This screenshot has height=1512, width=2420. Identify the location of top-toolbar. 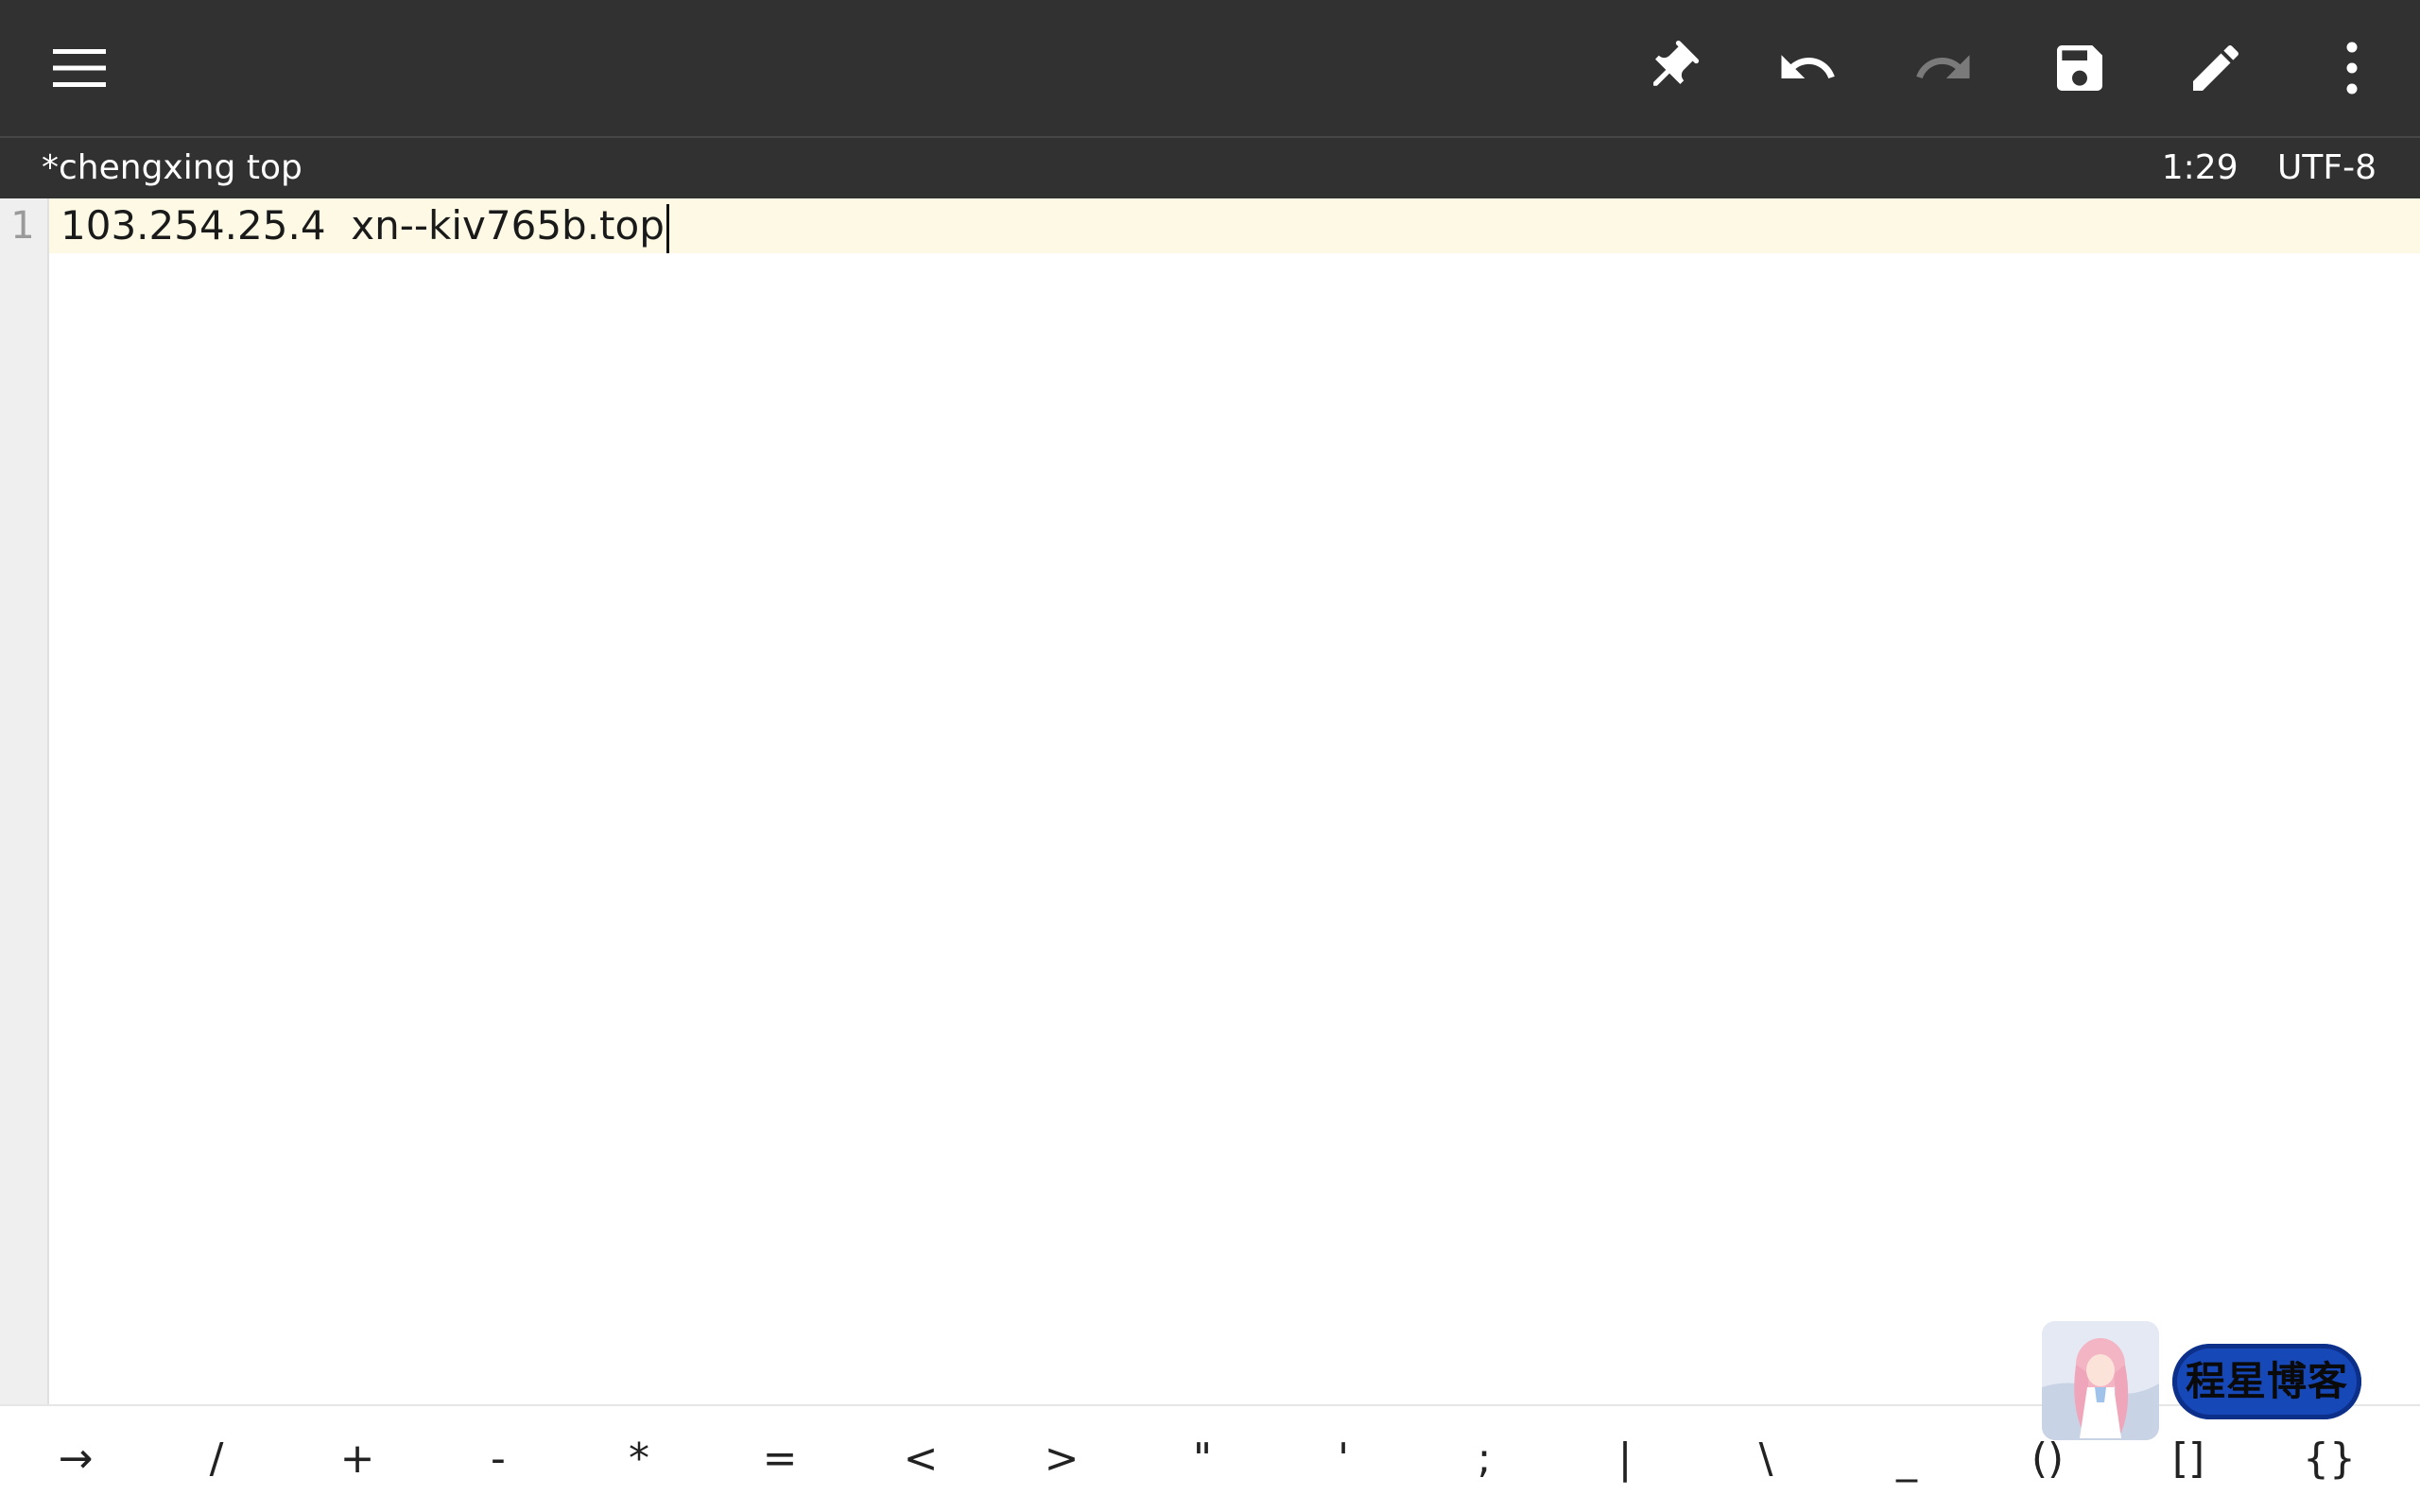
(1210, 68).